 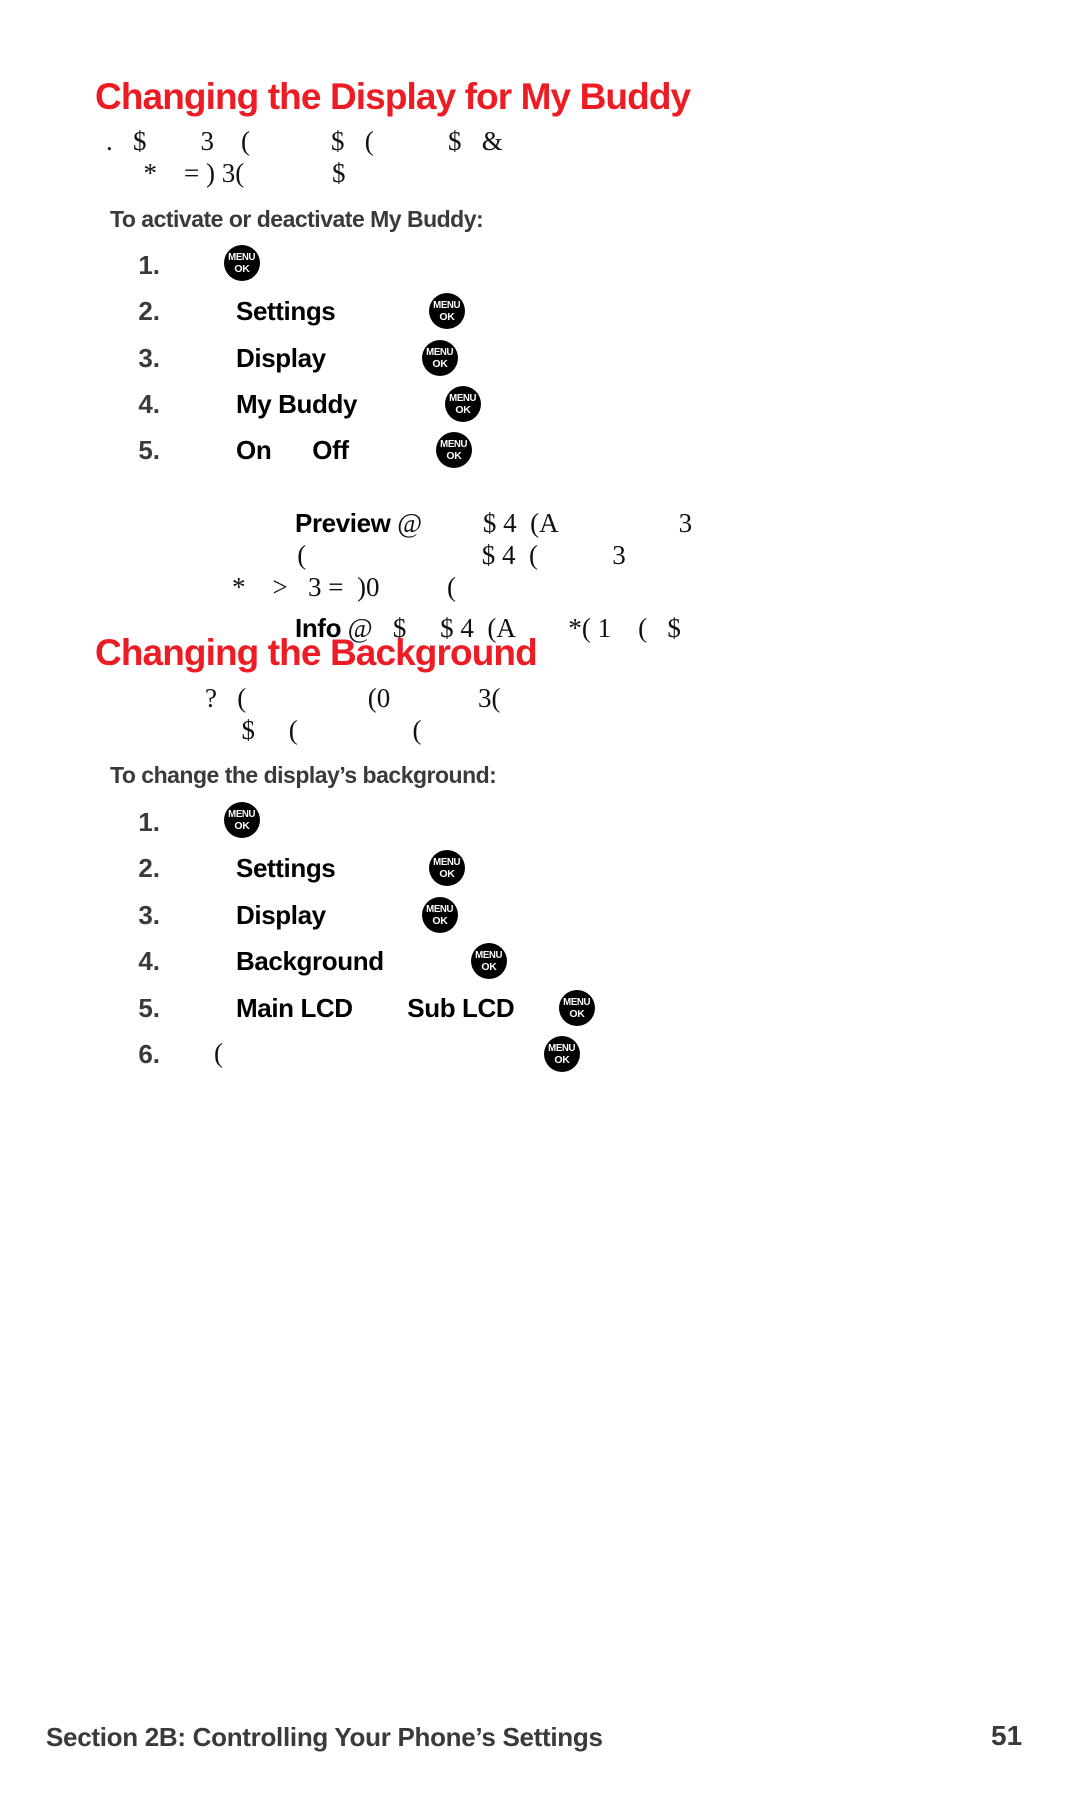 I want to click on section-heading-background: Changing the Background, so click(x=316, y=652).